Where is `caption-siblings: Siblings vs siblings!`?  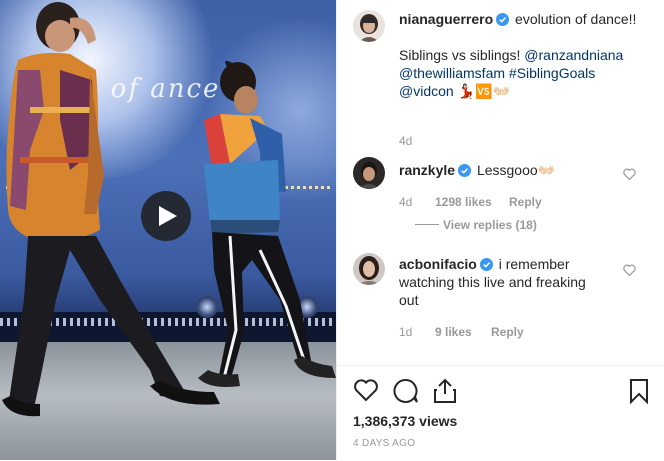
caption-siblings: Siblings vs siblings! is located at coordinates (460, 55).